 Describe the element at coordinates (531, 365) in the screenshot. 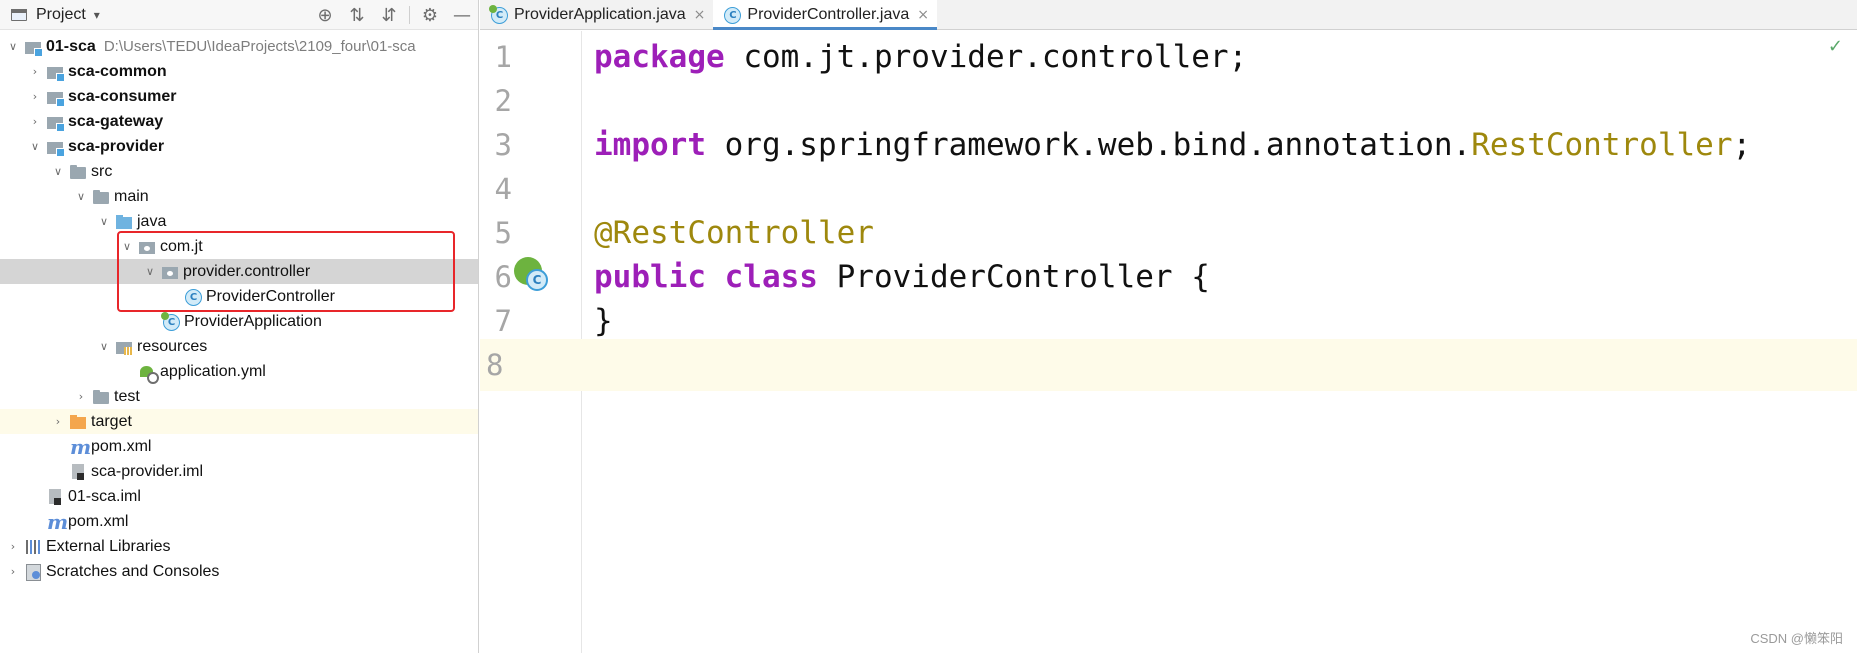

I see `line-number-current: 8` at that location.